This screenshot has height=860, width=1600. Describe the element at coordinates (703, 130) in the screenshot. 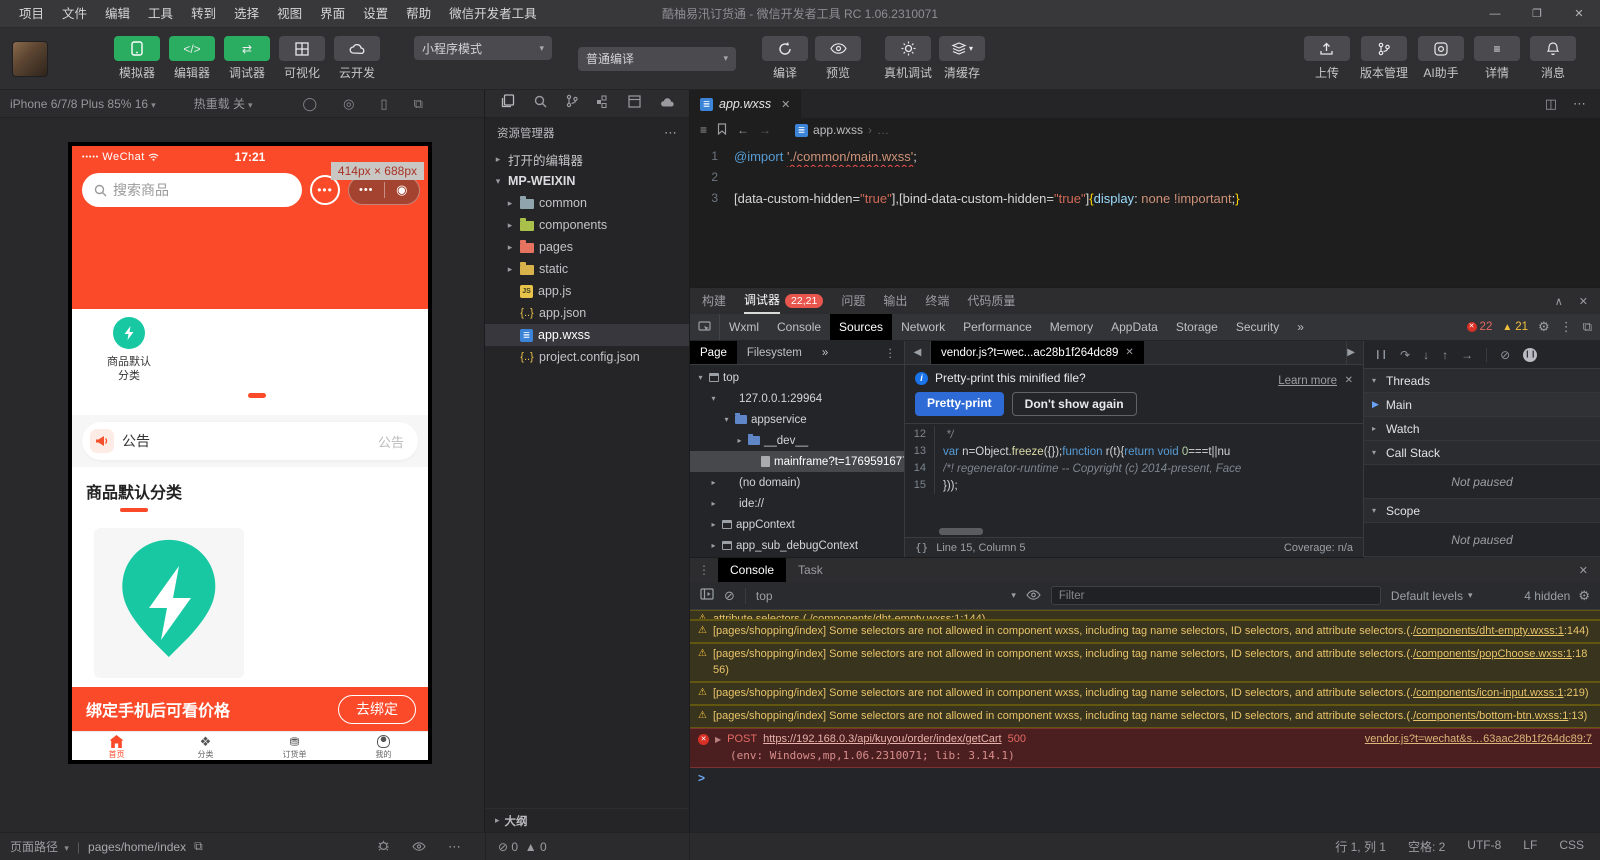

I see `outline-list-icon: ≡` at that location.